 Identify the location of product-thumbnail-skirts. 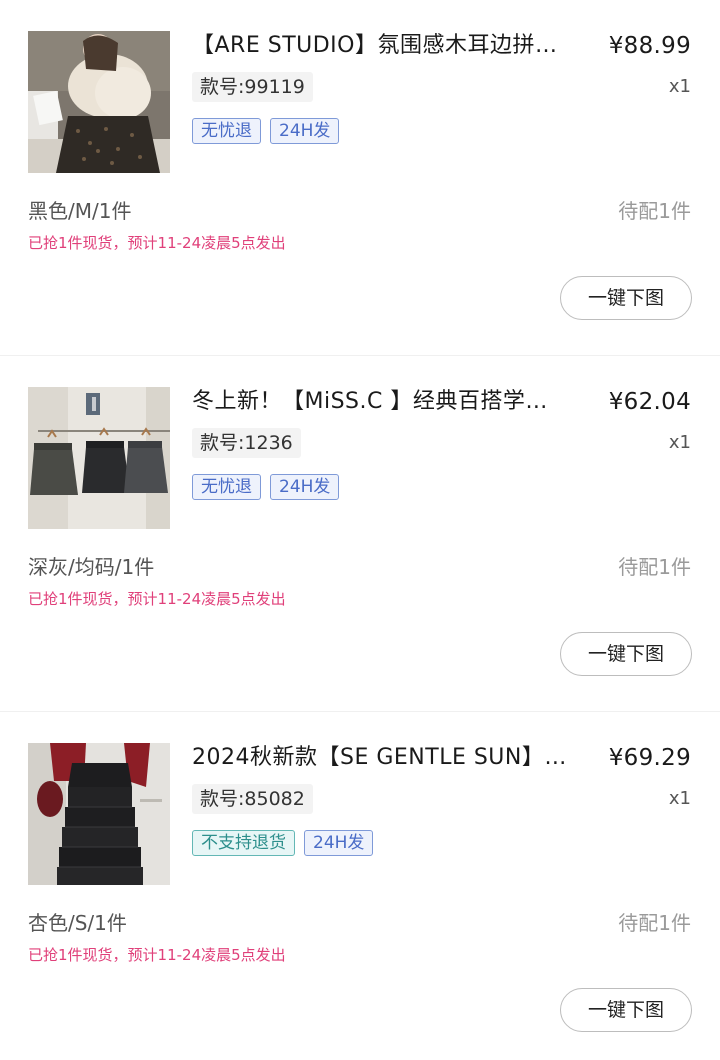
(99, 458).